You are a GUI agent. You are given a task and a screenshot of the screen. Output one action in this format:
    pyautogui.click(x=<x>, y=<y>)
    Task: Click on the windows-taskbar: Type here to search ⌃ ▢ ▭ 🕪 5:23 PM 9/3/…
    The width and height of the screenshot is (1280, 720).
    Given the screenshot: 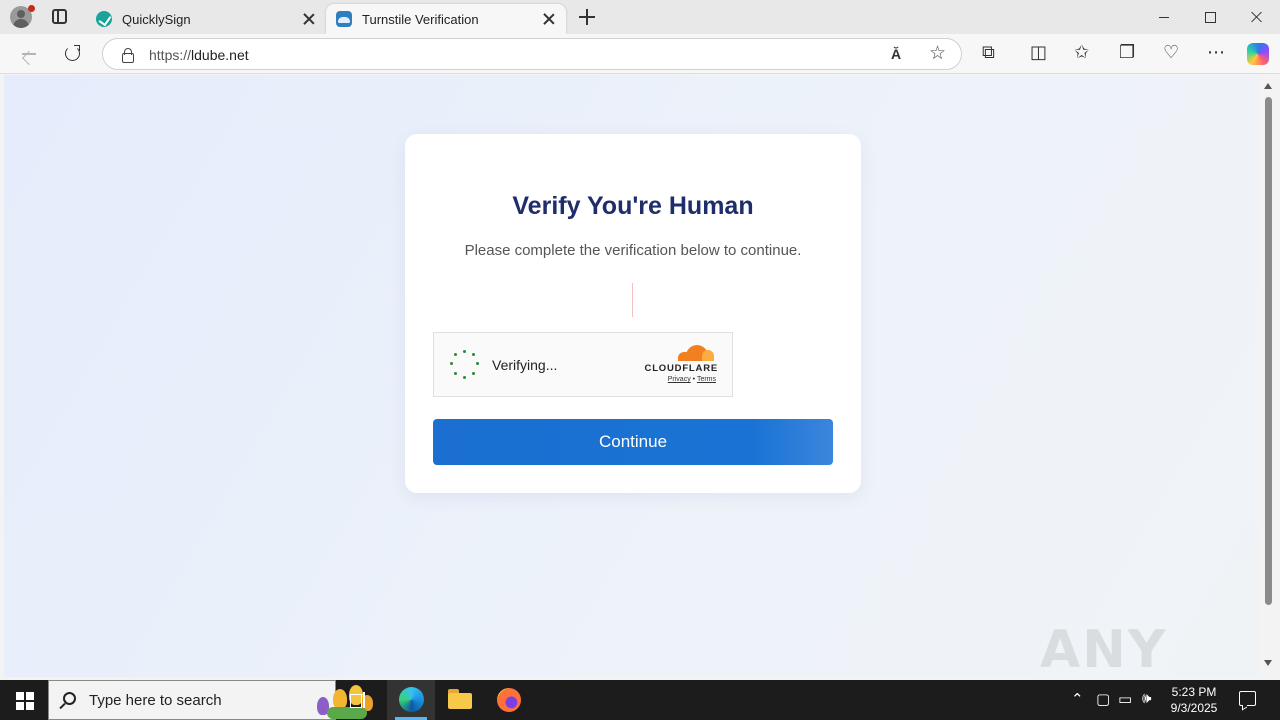 What is the action you would take?
    pyautogui.click(x=640, y=700)
    